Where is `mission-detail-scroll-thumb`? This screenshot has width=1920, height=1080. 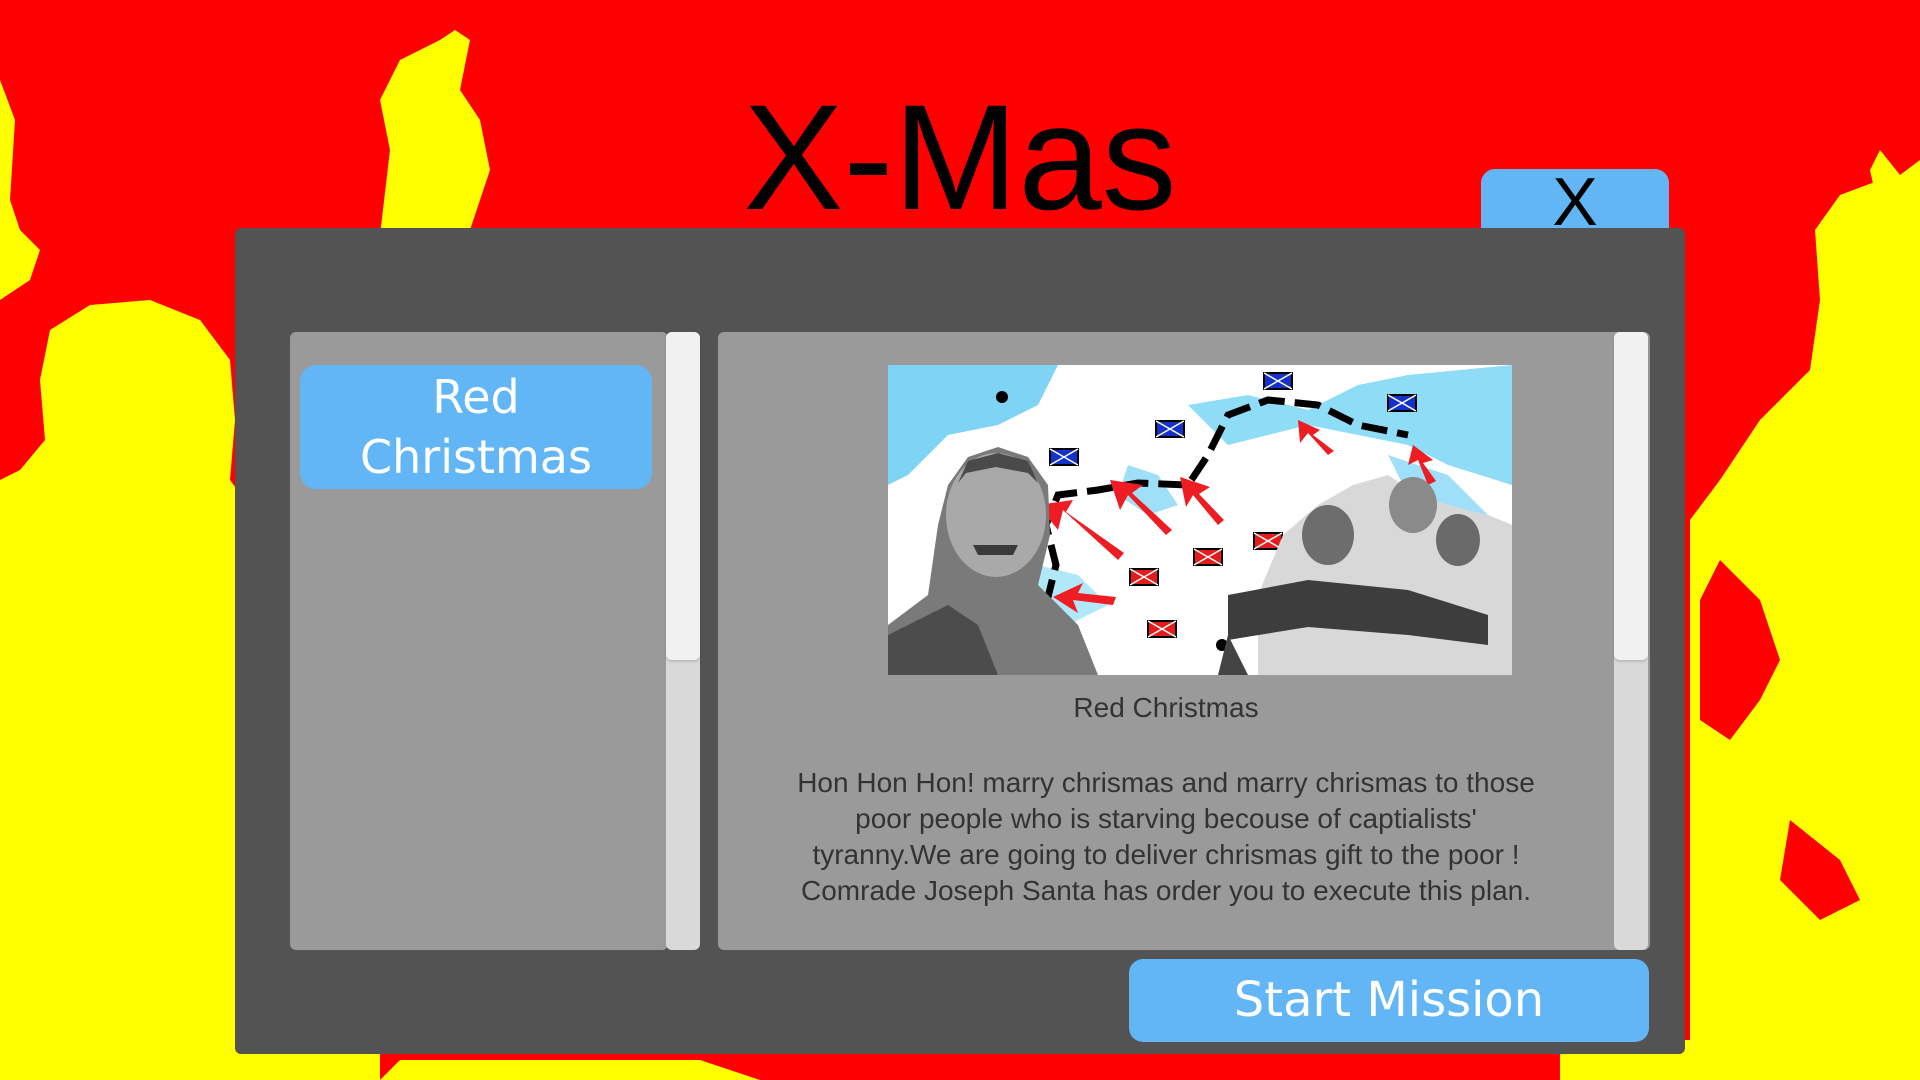 mission-detail-scroll-thumb is located at coordinates (1631, 496).